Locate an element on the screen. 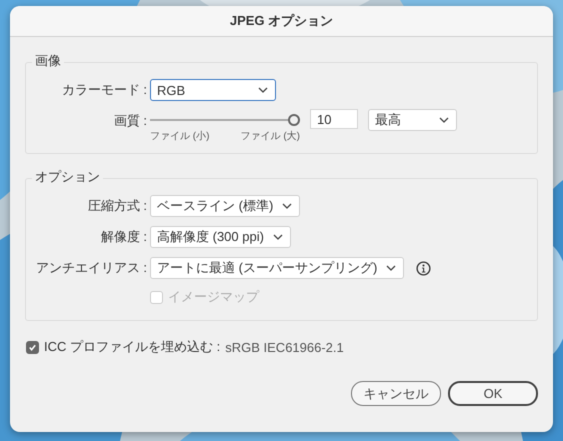 Image resolution: width=563 pixels, height=441 pixels. dialog-button: OK is located at coordinates (493, 393).